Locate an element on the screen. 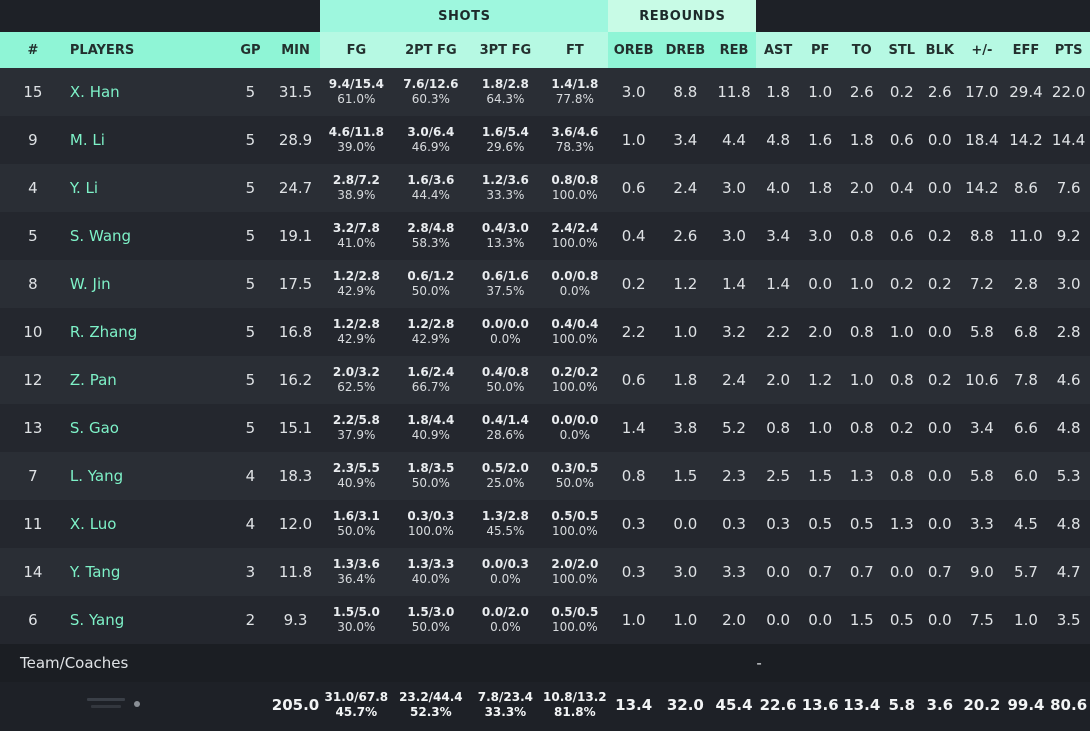 The image size is (1090, 731). header-ast: AST is located at coordinates (778, 50).